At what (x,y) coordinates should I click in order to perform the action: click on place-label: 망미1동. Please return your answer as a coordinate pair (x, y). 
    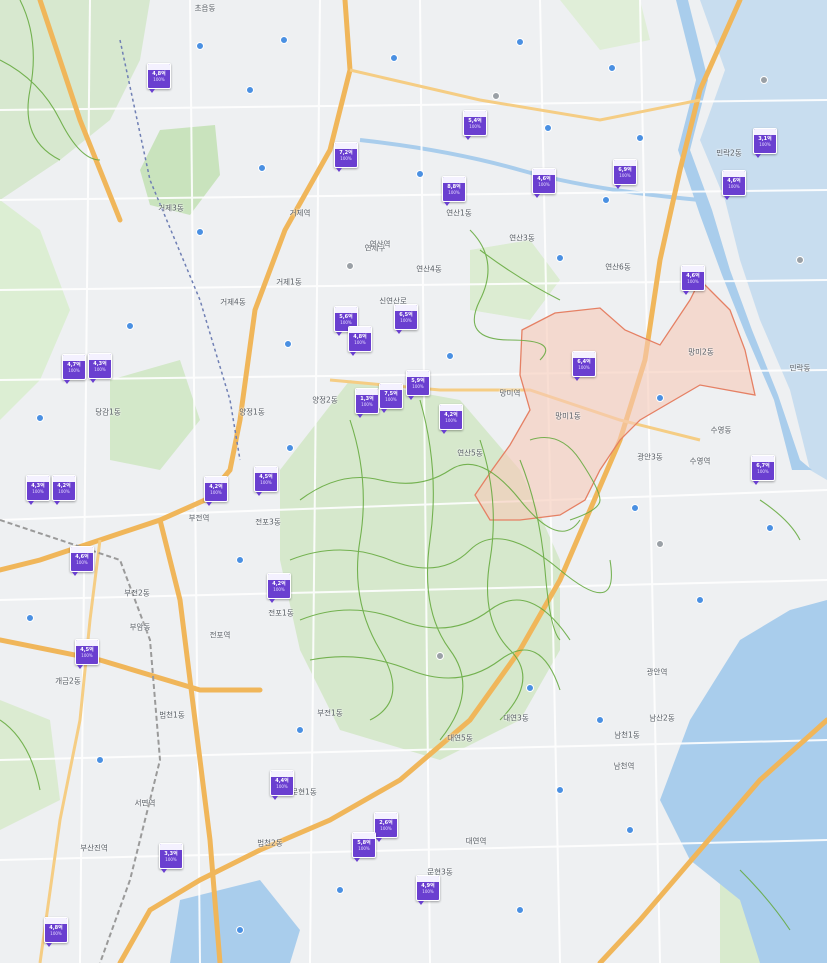
    Looking at the image, I should click on (568, 416).